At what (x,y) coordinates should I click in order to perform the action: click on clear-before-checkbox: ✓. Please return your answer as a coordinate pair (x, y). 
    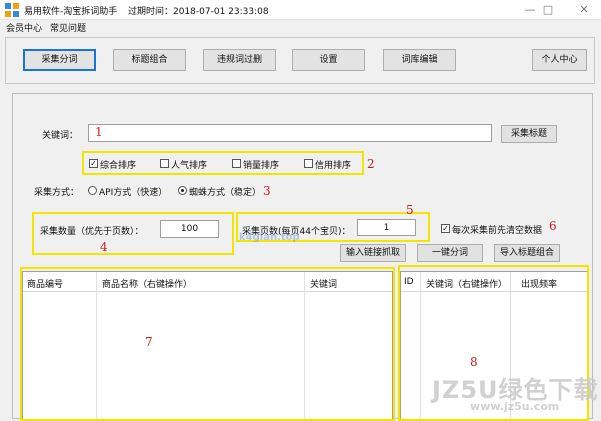
    Looking at the image, I should click on (445, 228).